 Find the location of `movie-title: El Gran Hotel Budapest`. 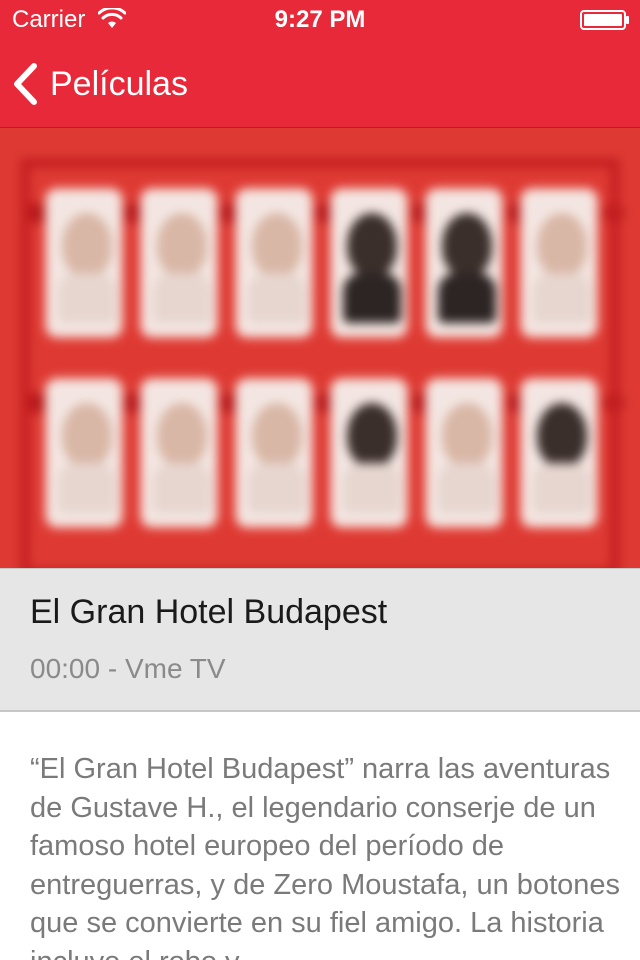

movie-title: El Gran Hotel Budapest is located at coordinates (209, 612).